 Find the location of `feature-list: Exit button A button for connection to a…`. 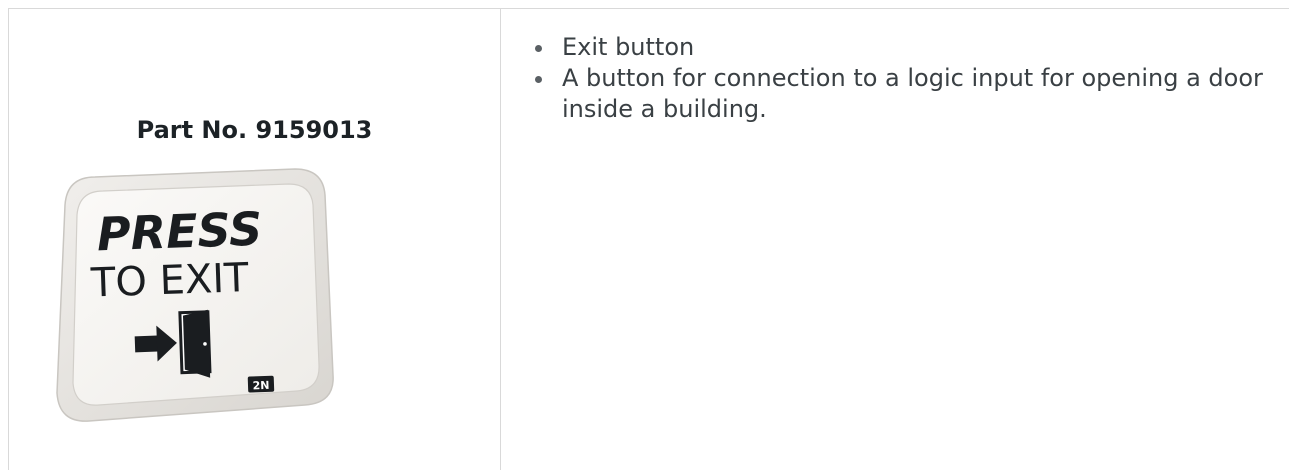

feature-list: Exit button A button for connection to a… is located at coordinates (905, 78).